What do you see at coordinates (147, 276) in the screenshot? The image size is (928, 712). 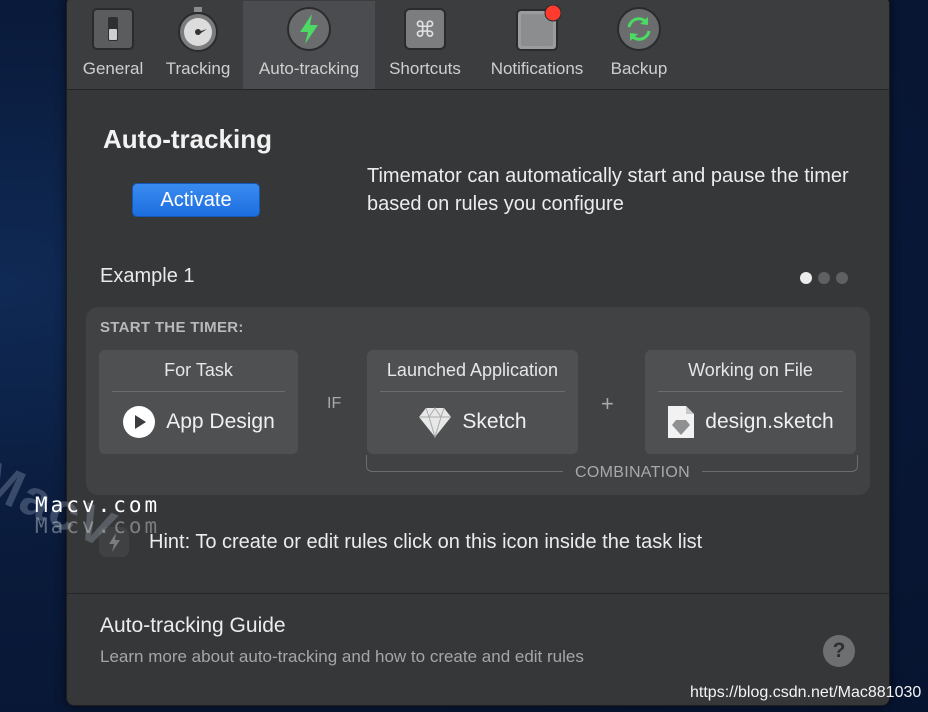 I see `example-label: Example 1` at bounding box center [147, 276].